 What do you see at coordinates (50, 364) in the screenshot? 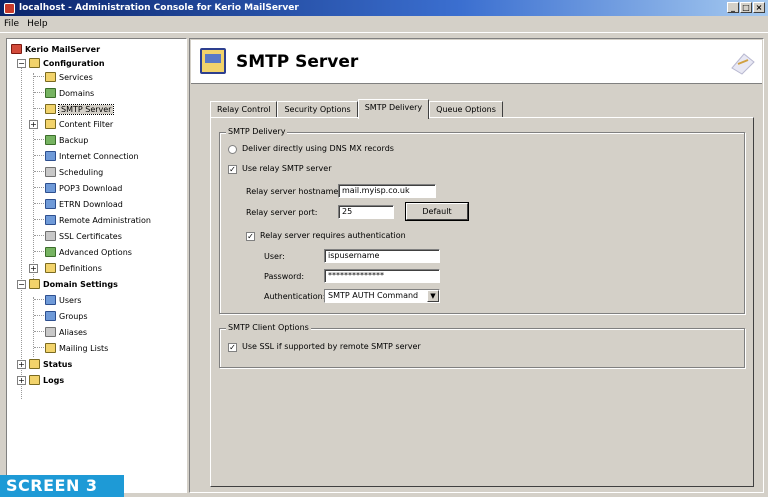
I see `tree-item-status: Status` at bounding box center [50, 364].